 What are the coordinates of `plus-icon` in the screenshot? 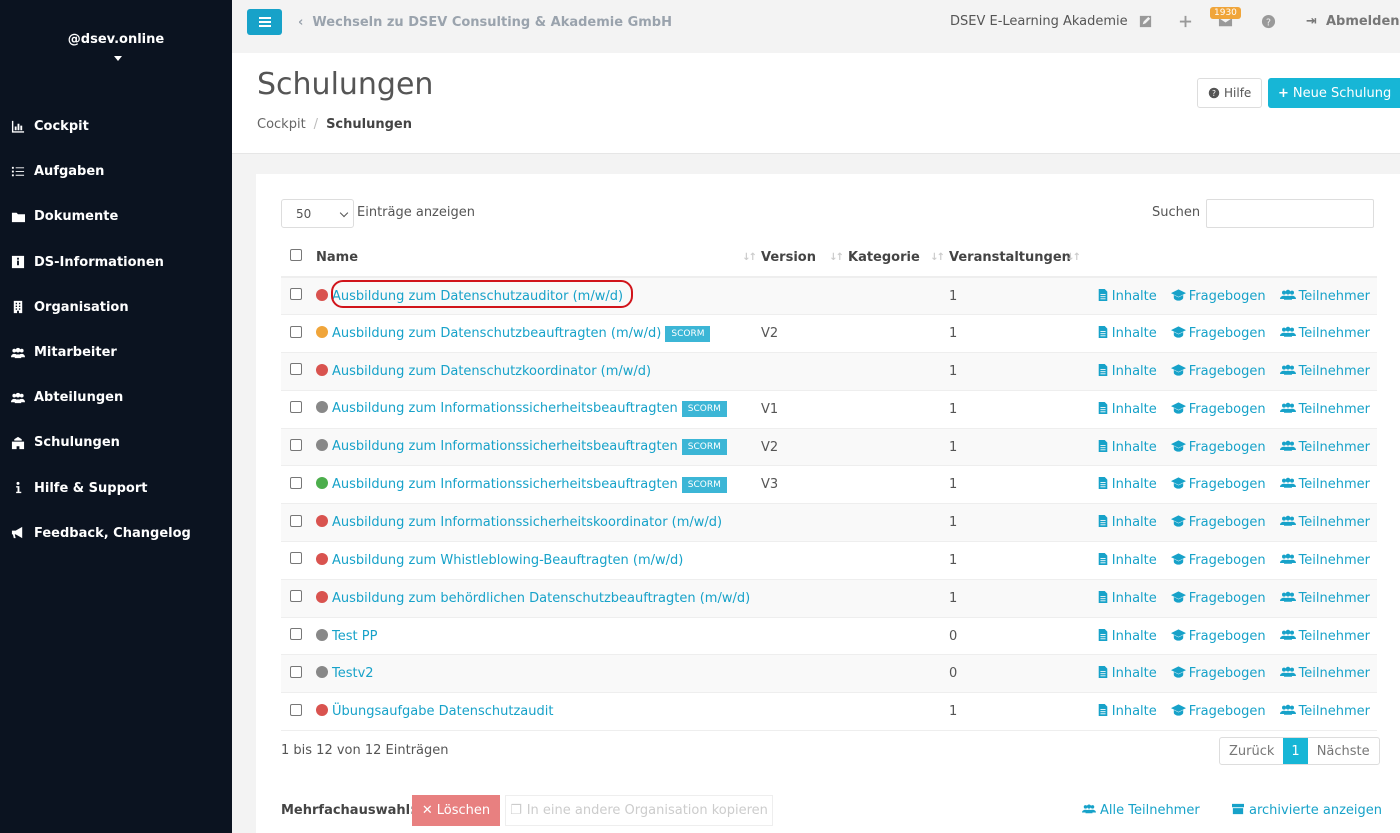 It's located at (1186, 22).